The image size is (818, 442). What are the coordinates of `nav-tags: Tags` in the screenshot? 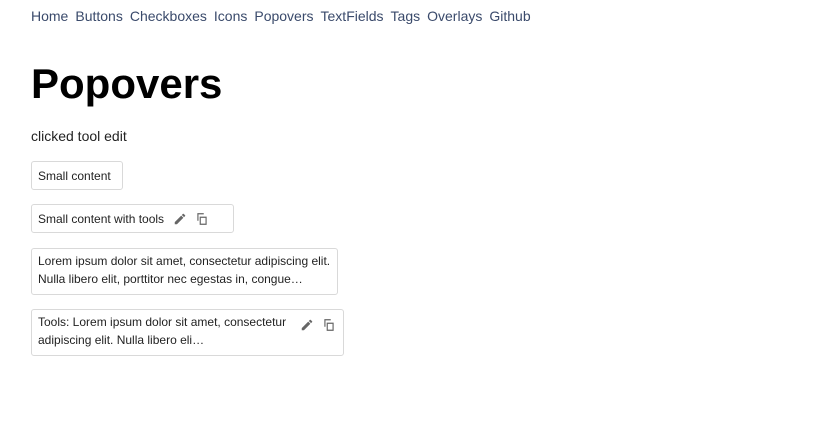 It's located at (406, 16).